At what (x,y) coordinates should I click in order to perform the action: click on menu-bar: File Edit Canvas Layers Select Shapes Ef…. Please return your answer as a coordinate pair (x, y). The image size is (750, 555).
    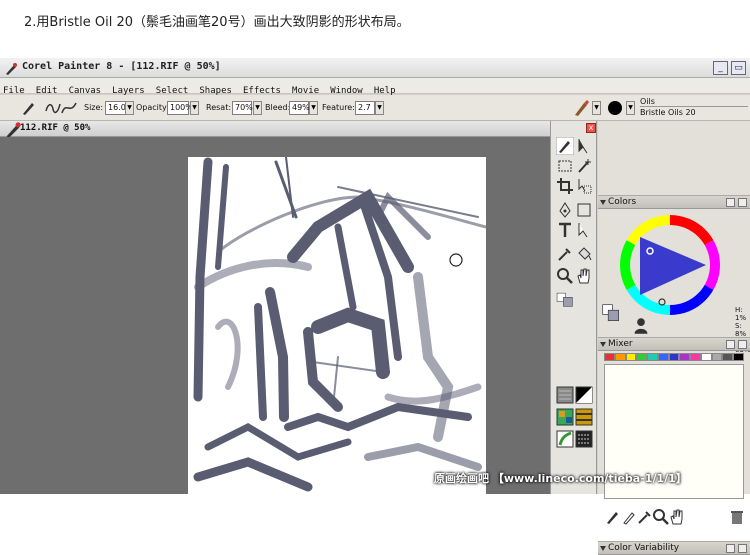
    Looking at the image, I should click on (375, 87).